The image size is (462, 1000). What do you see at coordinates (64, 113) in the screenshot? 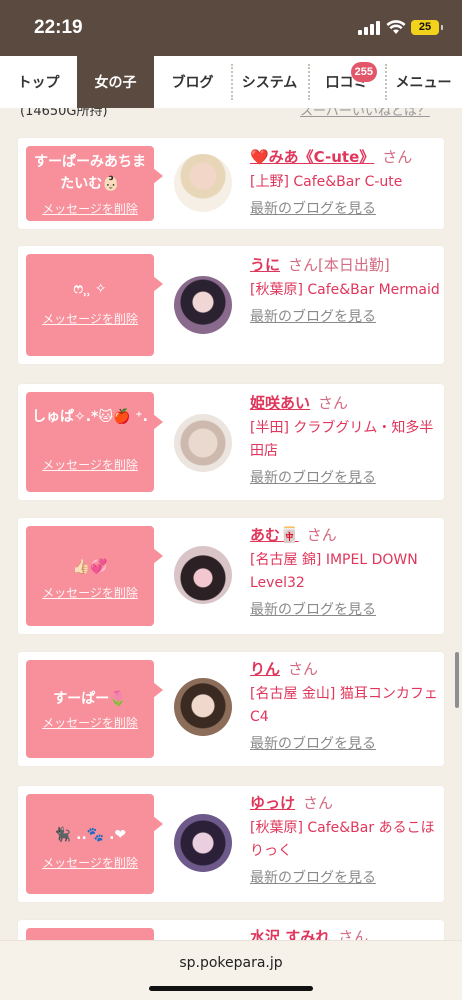
I see `points-note: (14650G所持)` at bounding box center [64, 113].